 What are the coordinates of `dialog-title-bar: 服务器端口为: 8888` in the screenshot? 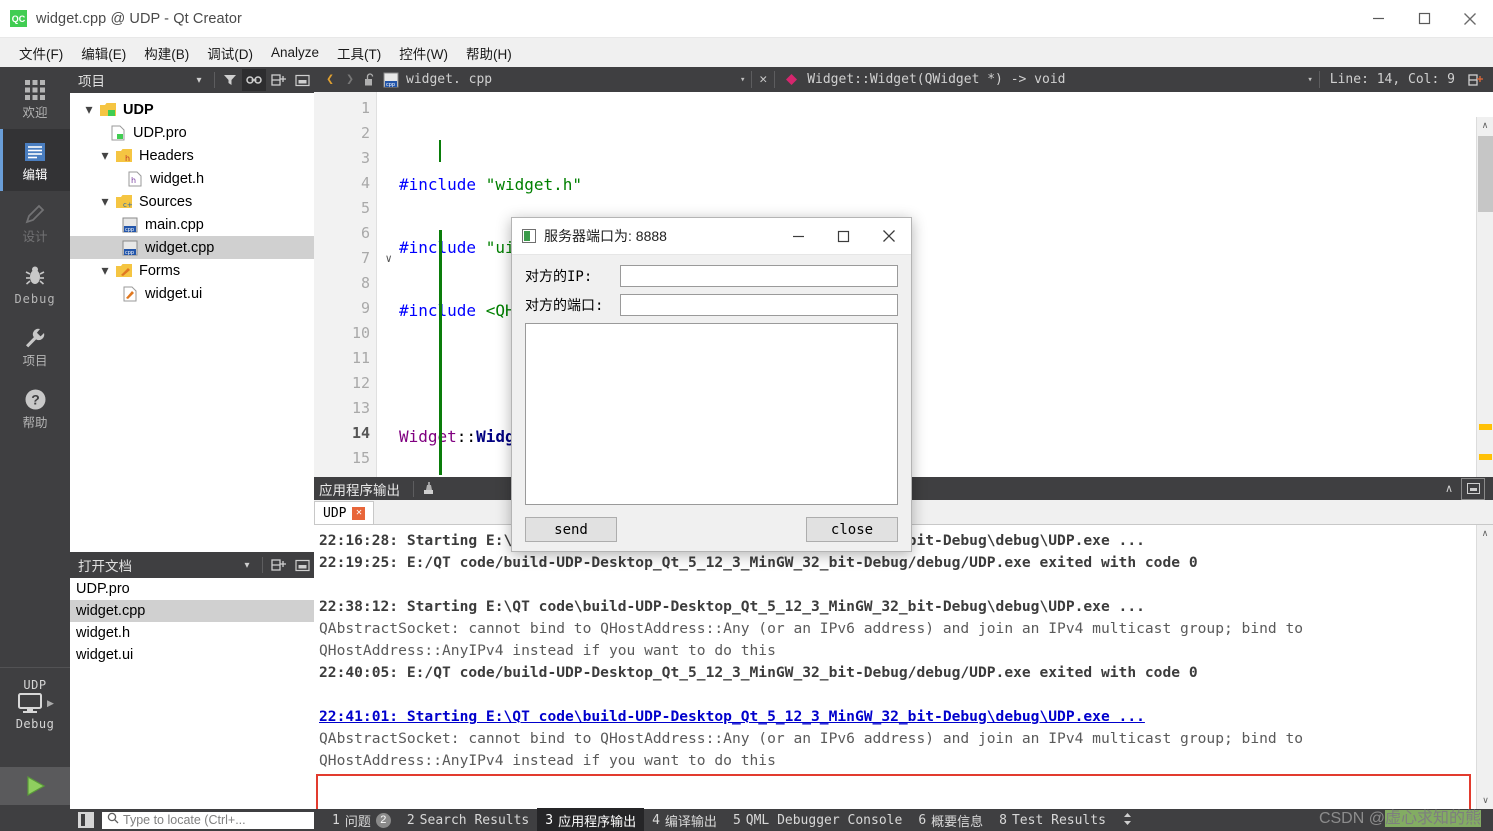 It's located at (711, 236).